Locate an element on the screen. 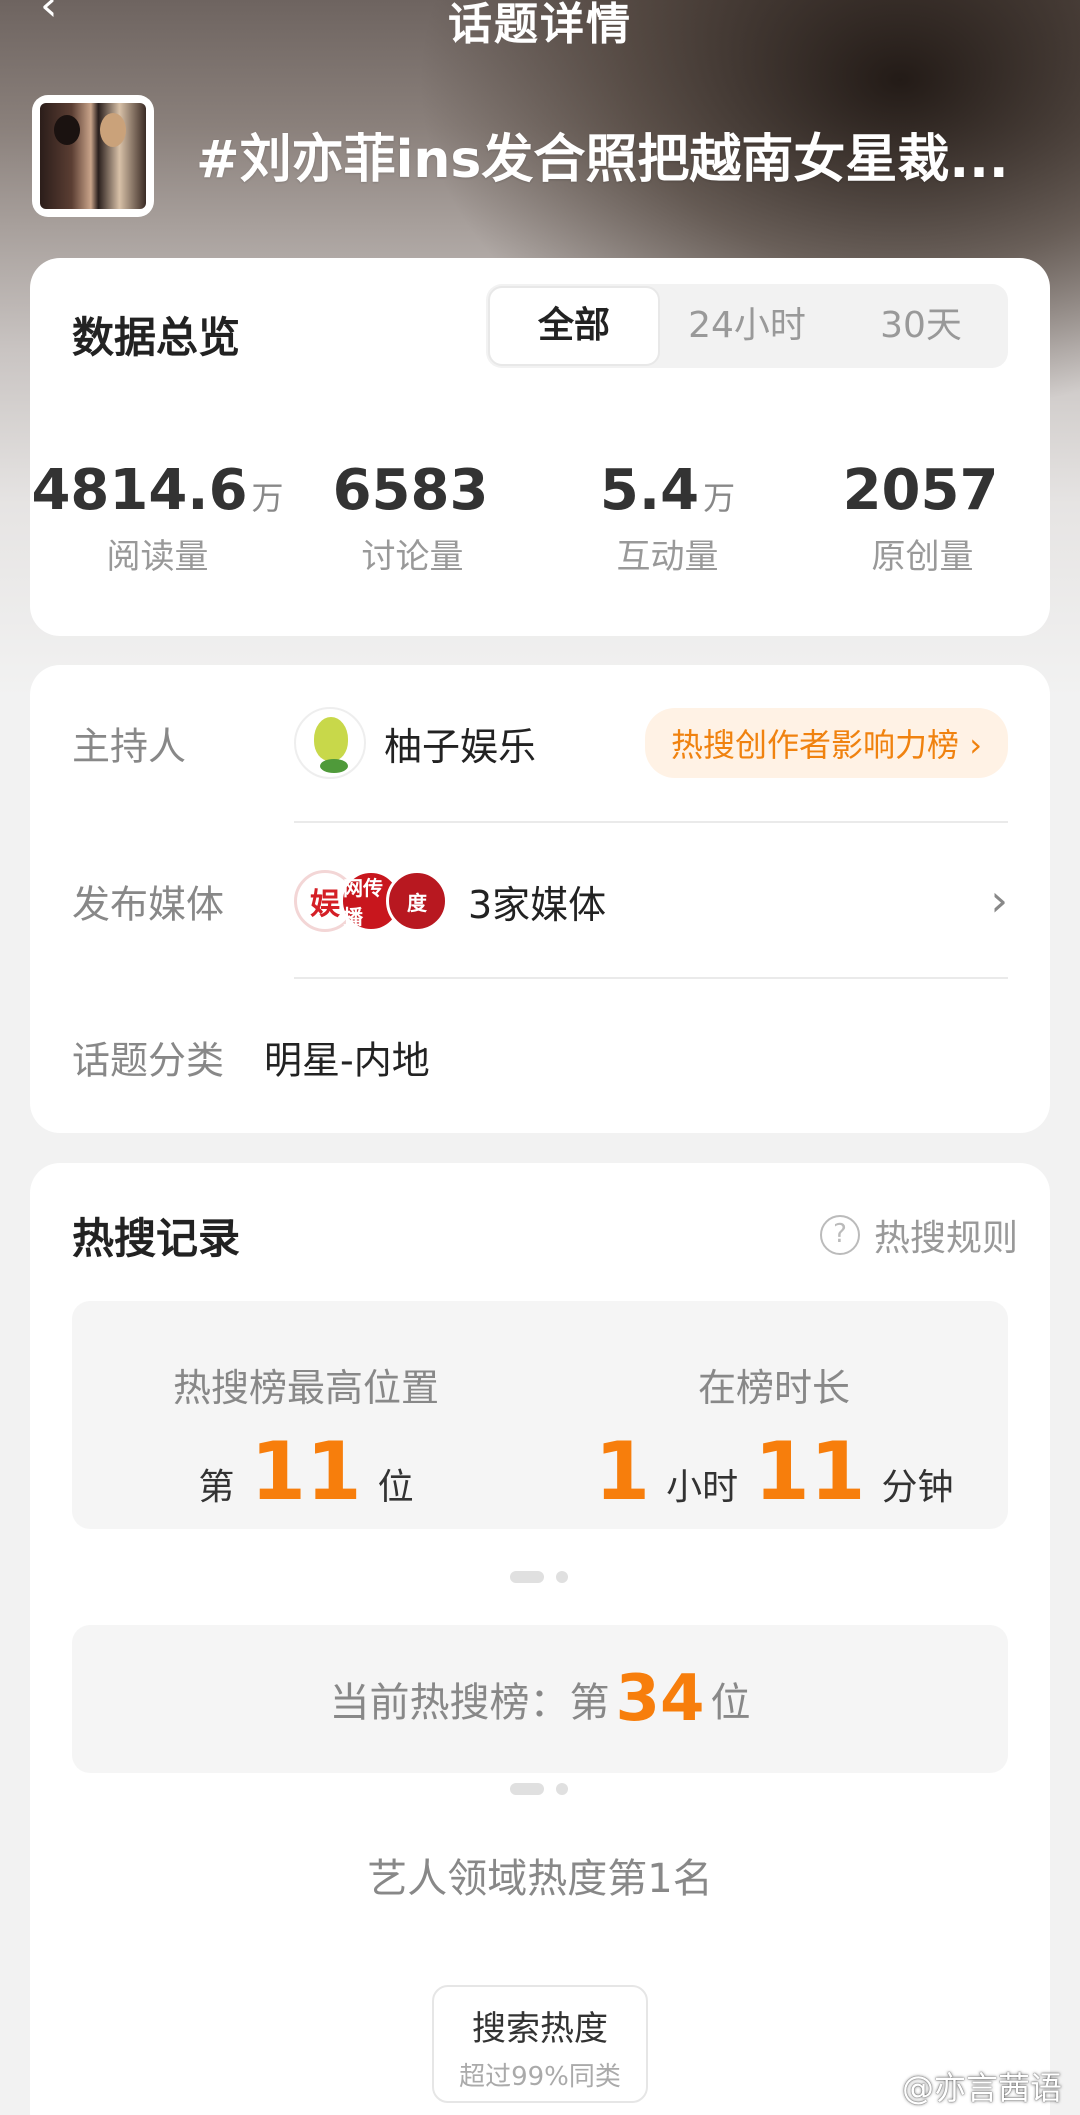 This screenshot has width=1080, height=2115. creator-rank-badge: 热搜创作者影响力榜 › is located at coordinates (826, 743).